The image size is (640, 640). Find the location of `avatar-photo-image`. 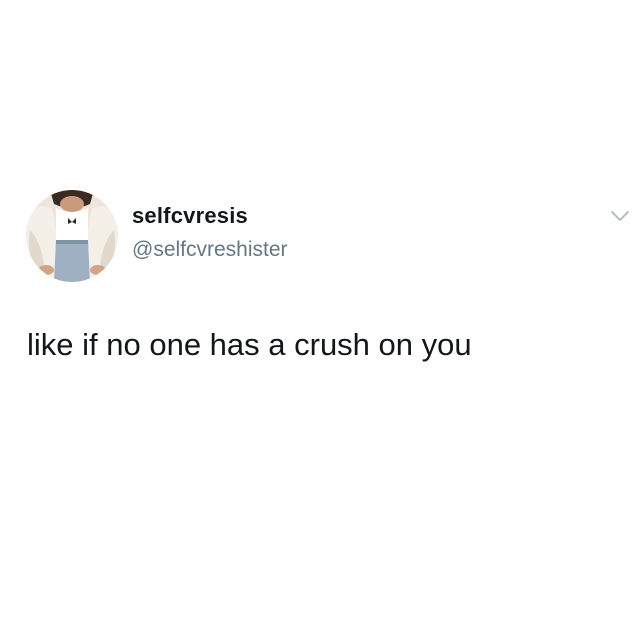

avatar-photo-image is located at coordinates (72, 236).